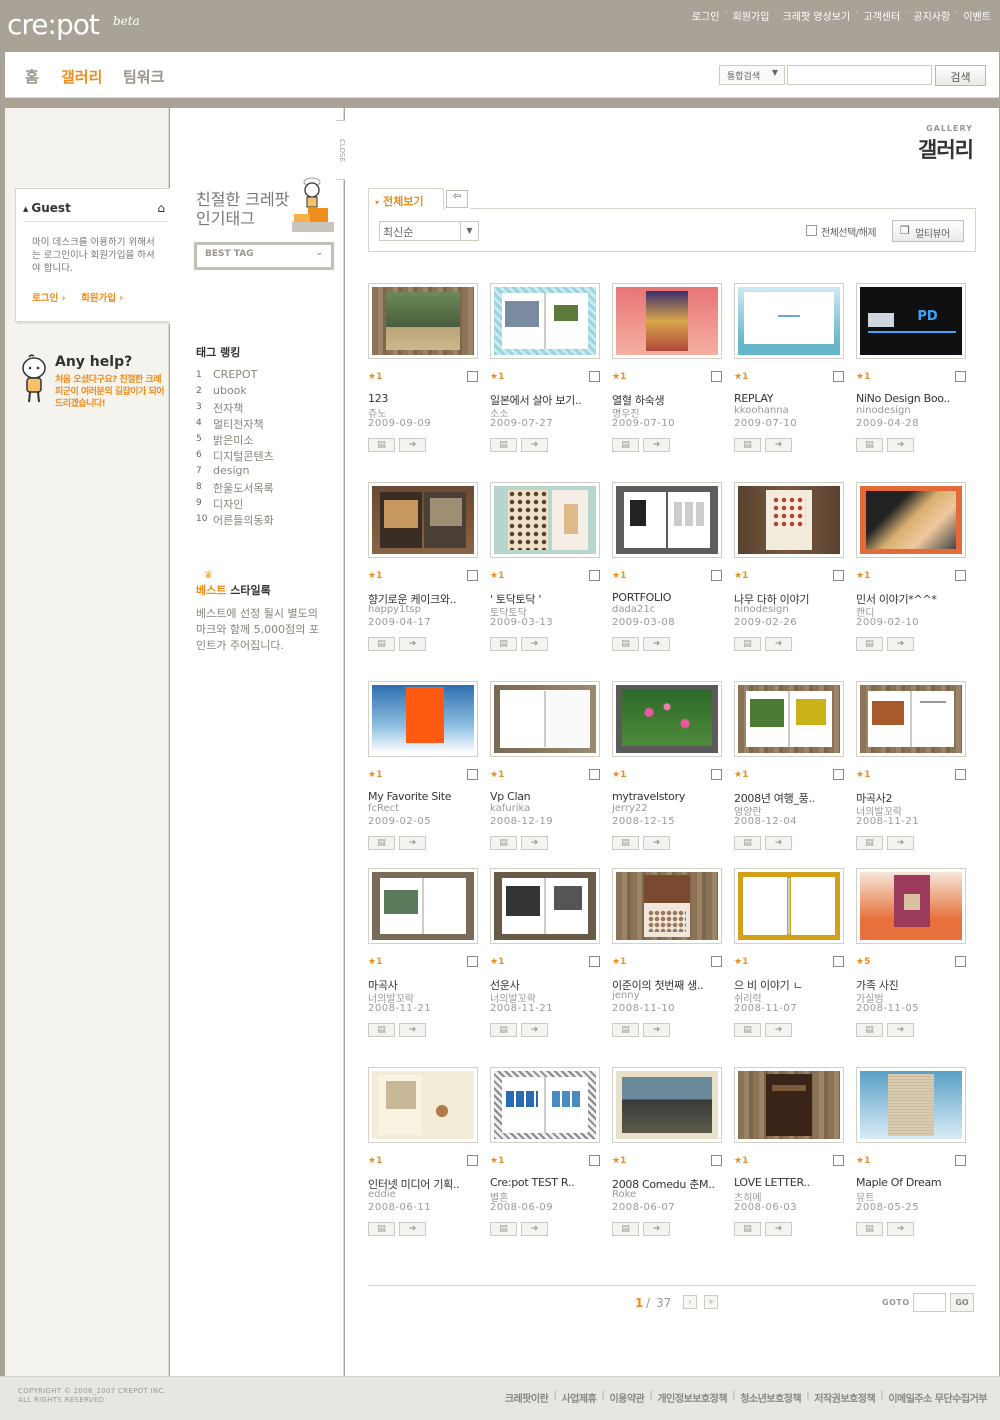  Describe the element at coordinates (811, 230) in the screenshot. I see `select-all-checkbox` at that location.